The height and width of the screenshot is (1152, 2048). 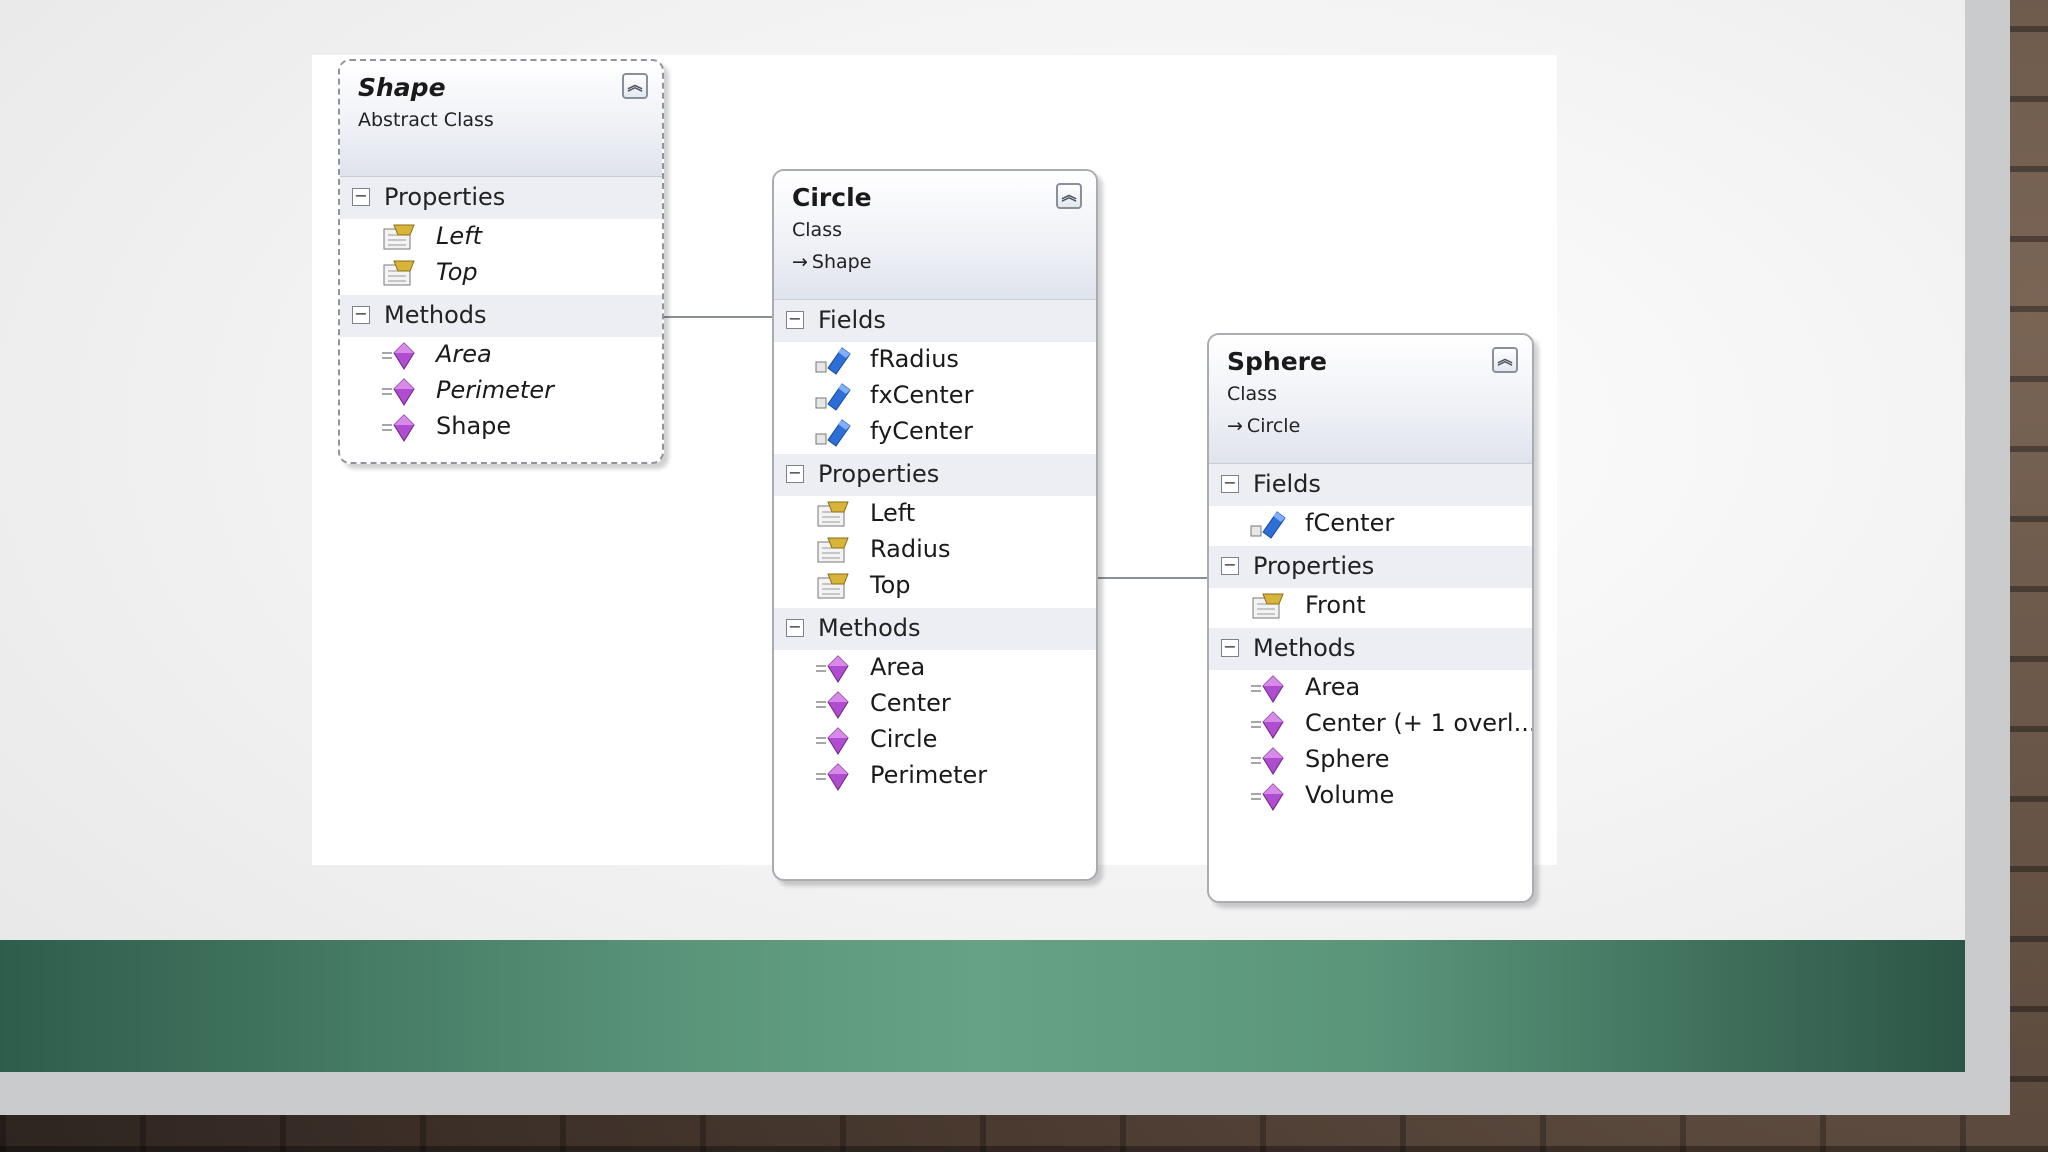 I want to click on base-class-name: Shape, so click(x=841, y=262).